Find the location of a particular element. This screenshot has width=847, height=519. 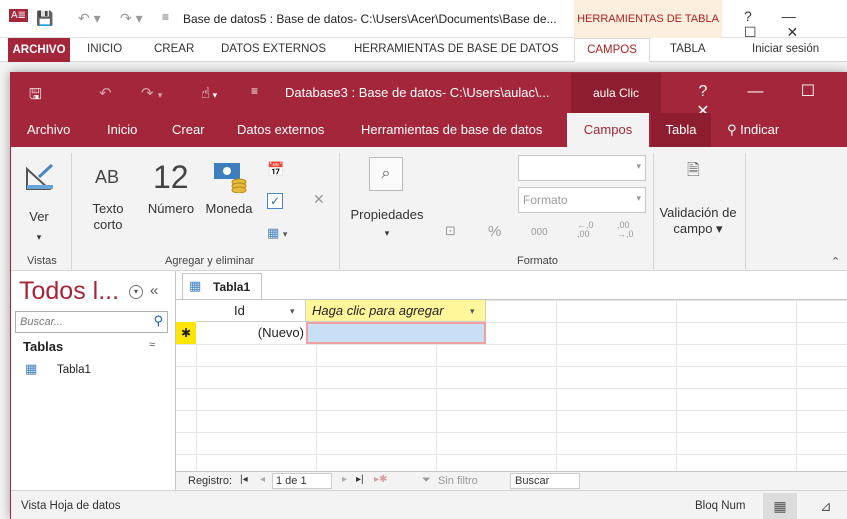

collapse-pane-icon: « is located at coordinates (154, 290).